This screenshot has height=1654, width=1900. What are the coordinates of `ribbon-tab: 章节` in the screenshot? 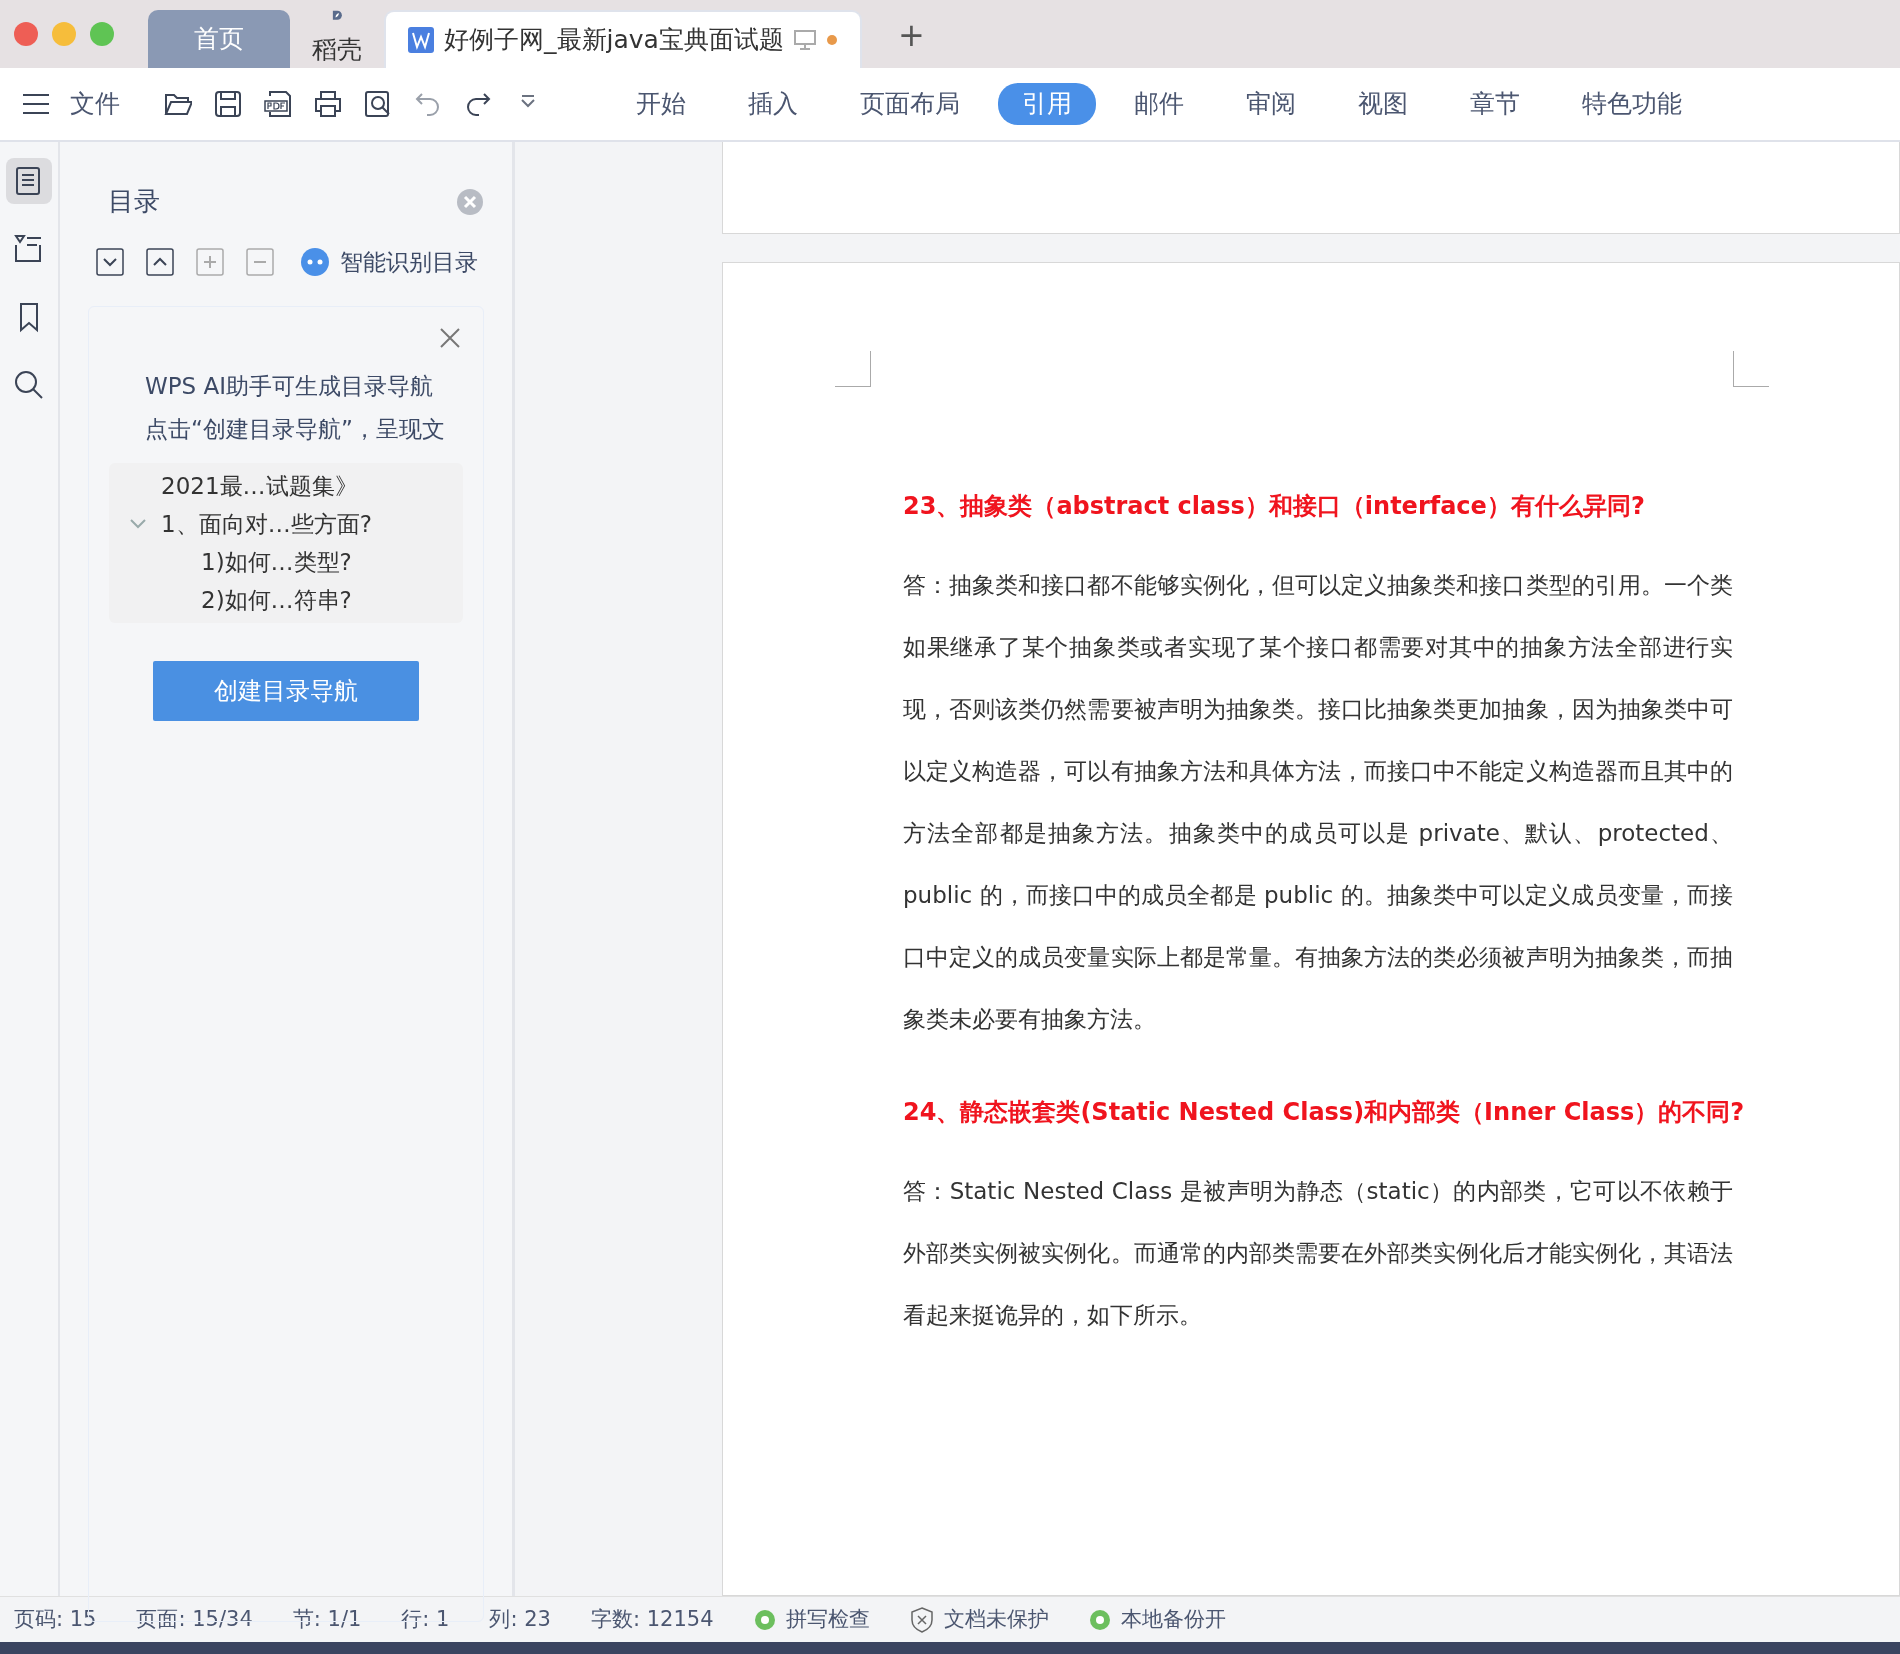 It's located at (1495, 104).